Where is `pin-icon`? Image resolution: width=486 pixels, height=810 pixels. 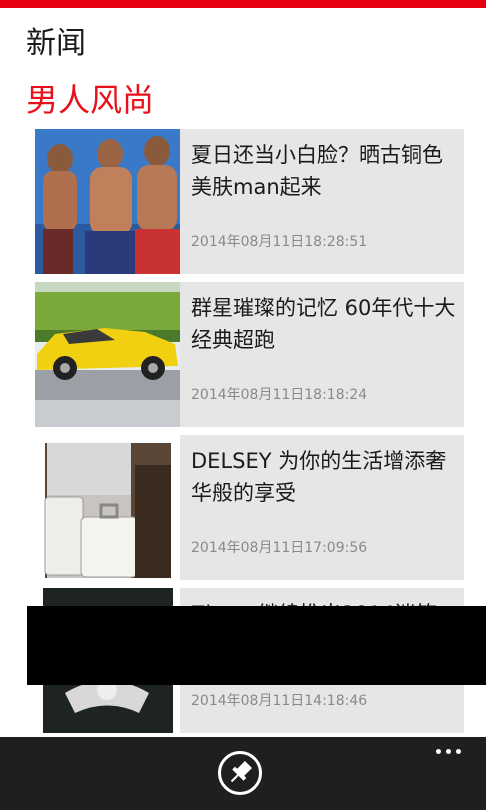
pin-icon is located at coordinates (241, 771).